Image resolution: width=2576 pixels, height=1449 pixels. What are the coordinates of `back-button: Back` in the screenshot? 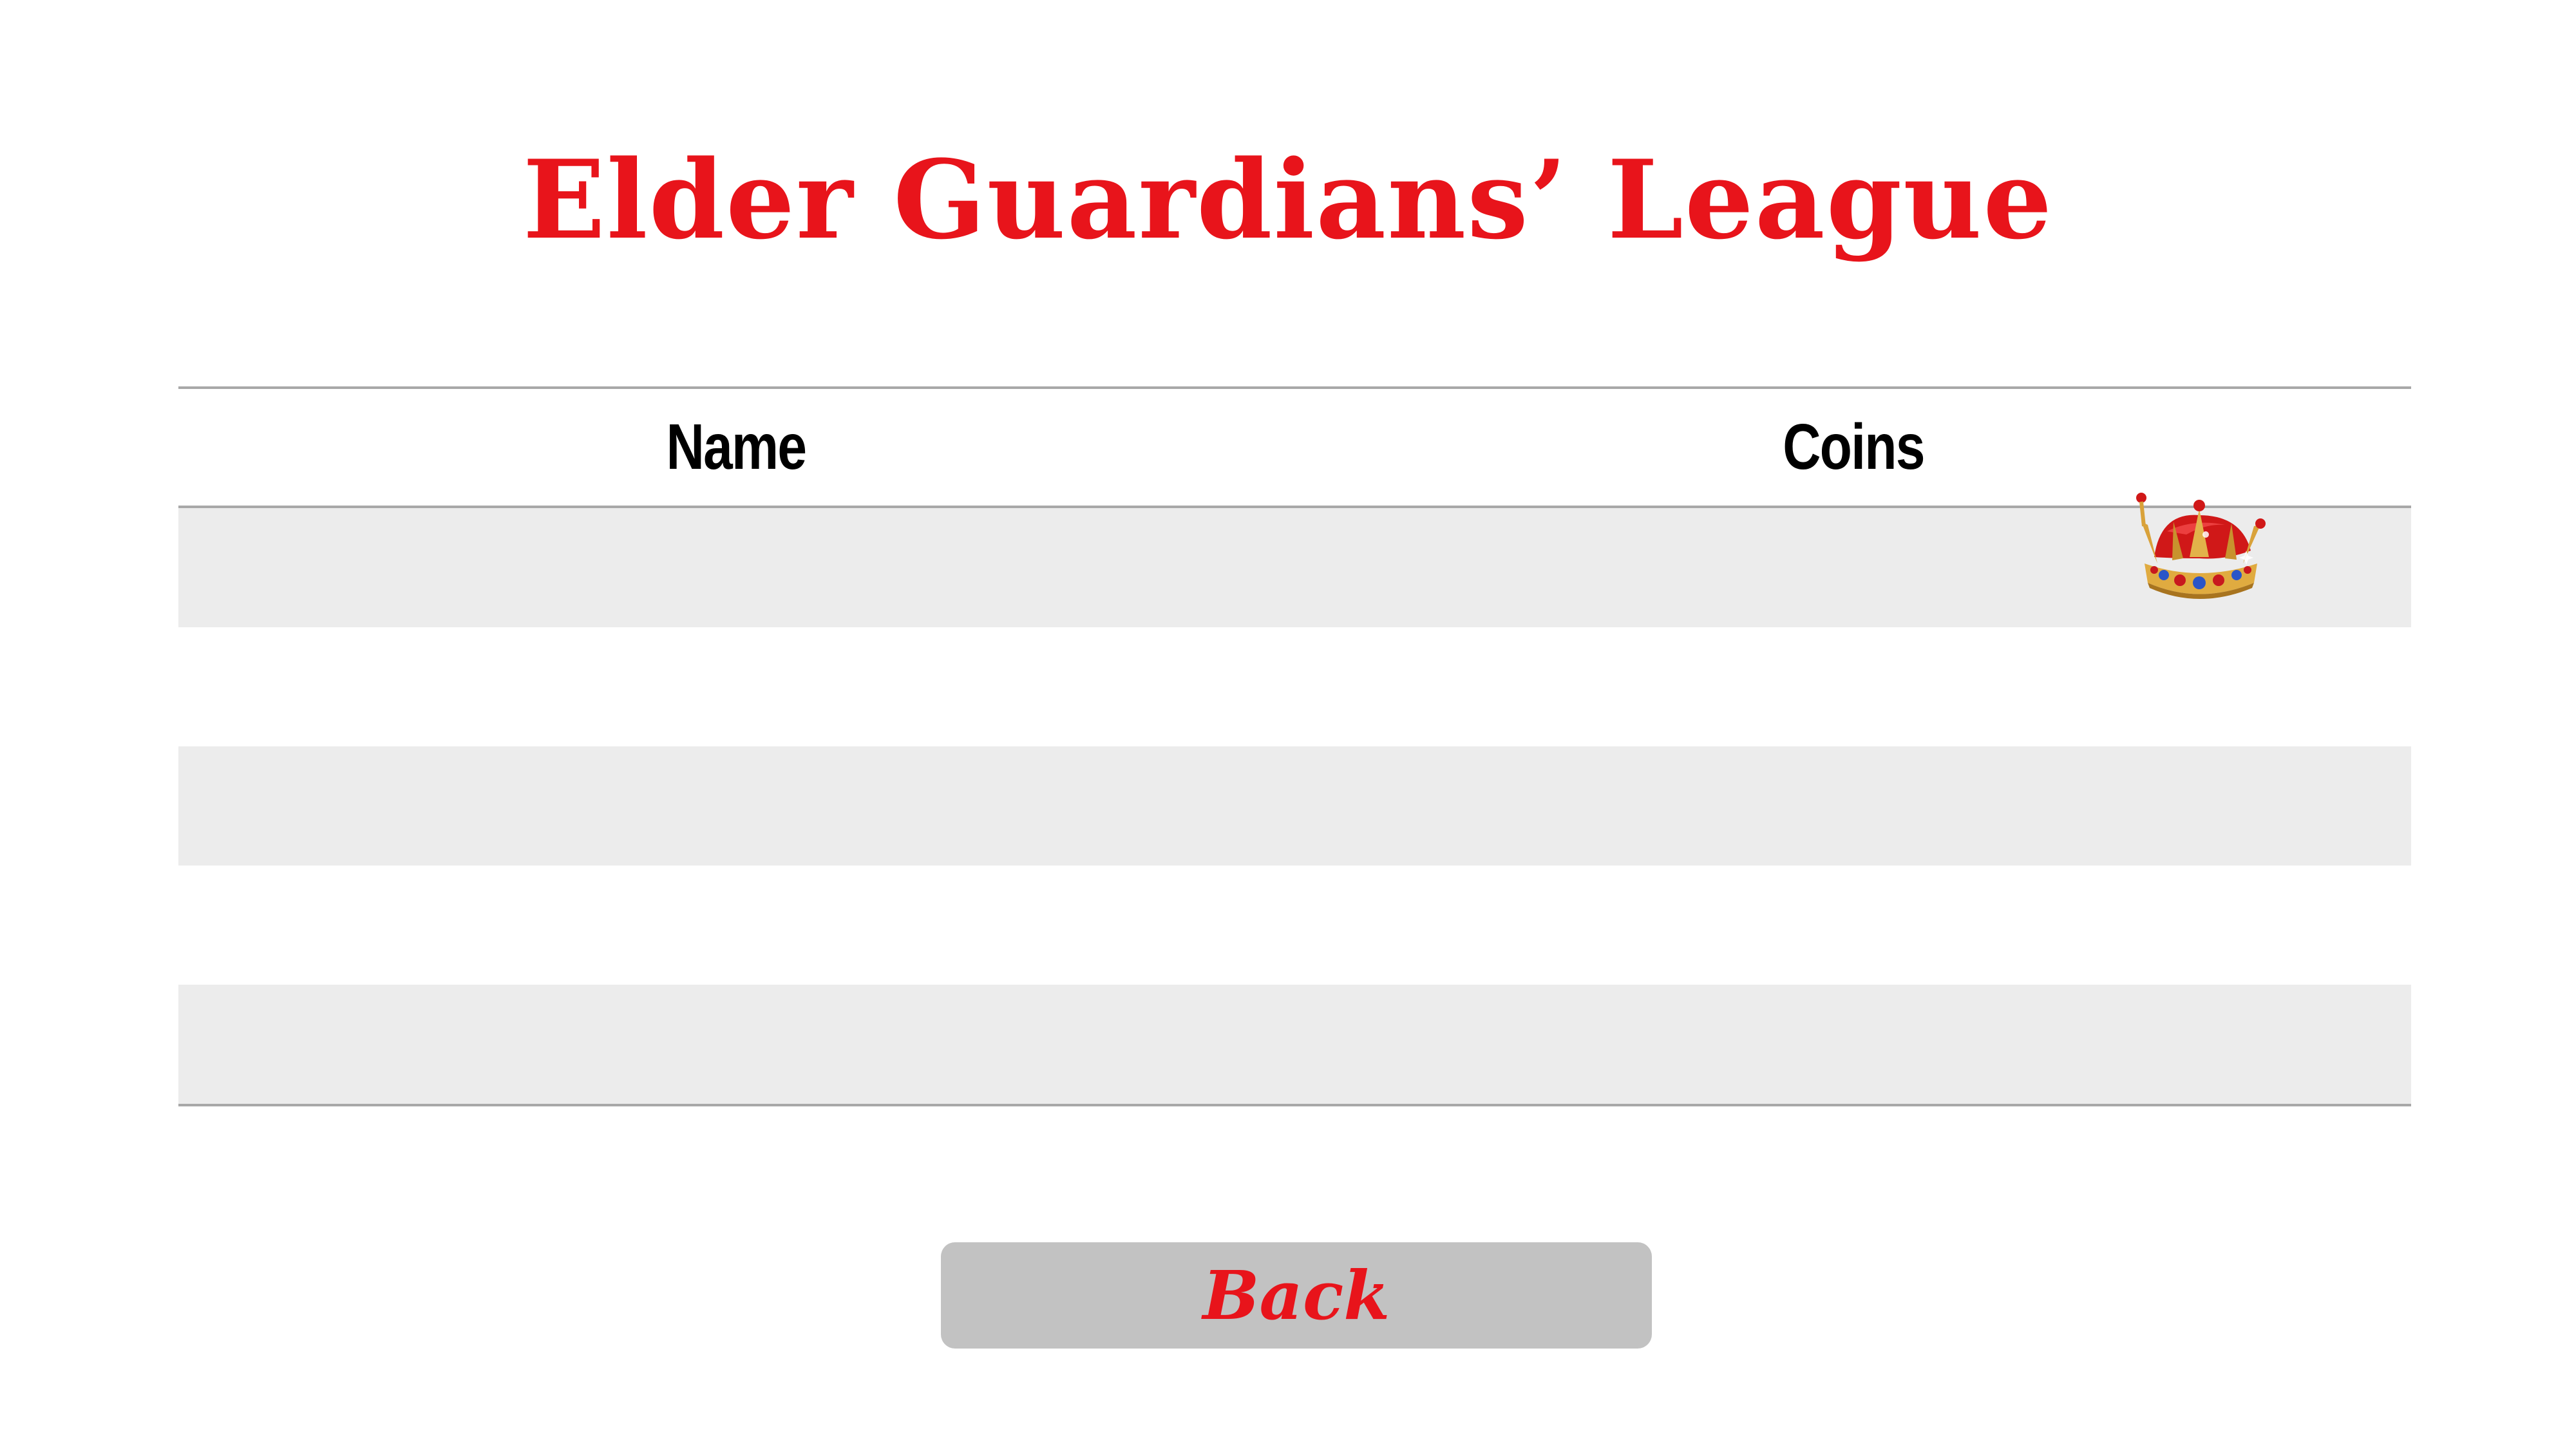 It's located at (1296, 1295).